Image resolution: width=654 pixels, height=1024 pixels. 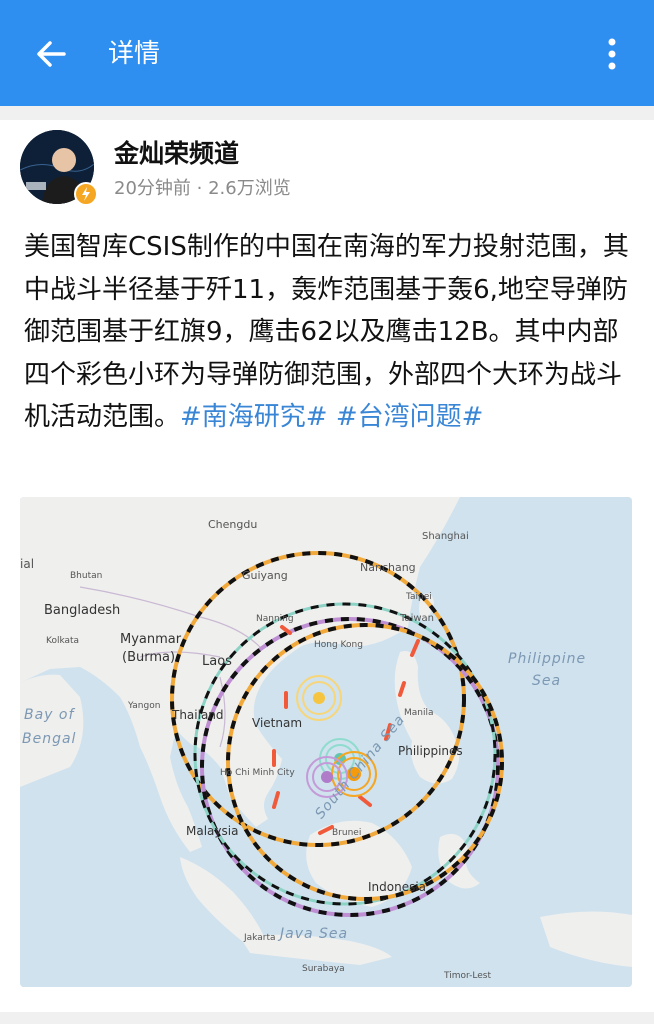 What do you see at coordinates (410, 417) in the screenshot?
I see `hashtag-link: #台湾问题#` at bounding box center [410, 417].